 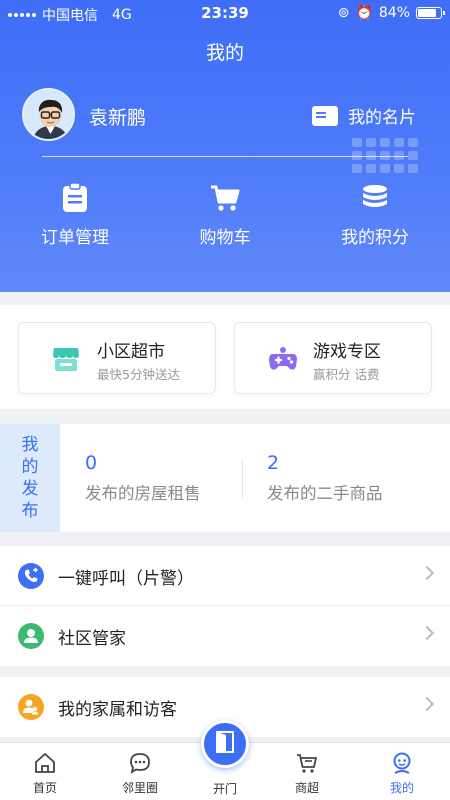 What do you see at coordinates (242, 479) in the screenshot?
I see `stat-divider` at bounding box center [242, 479].